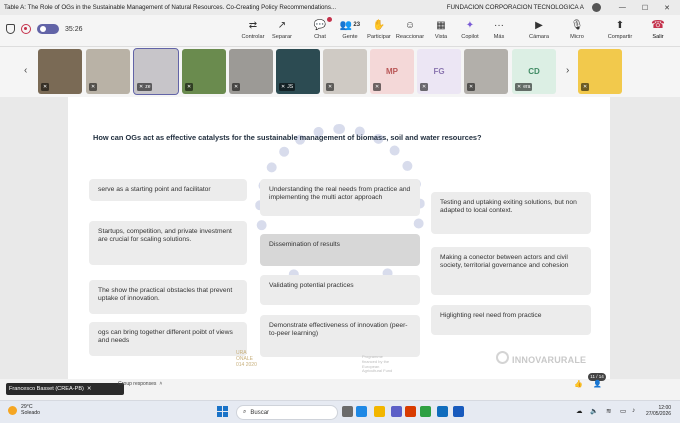 This screenshot has width=680, height=423. Describe the element at coordinates (410, 29) in the screenshot. I see `react-button: ☺ Reaccionar` at that location.